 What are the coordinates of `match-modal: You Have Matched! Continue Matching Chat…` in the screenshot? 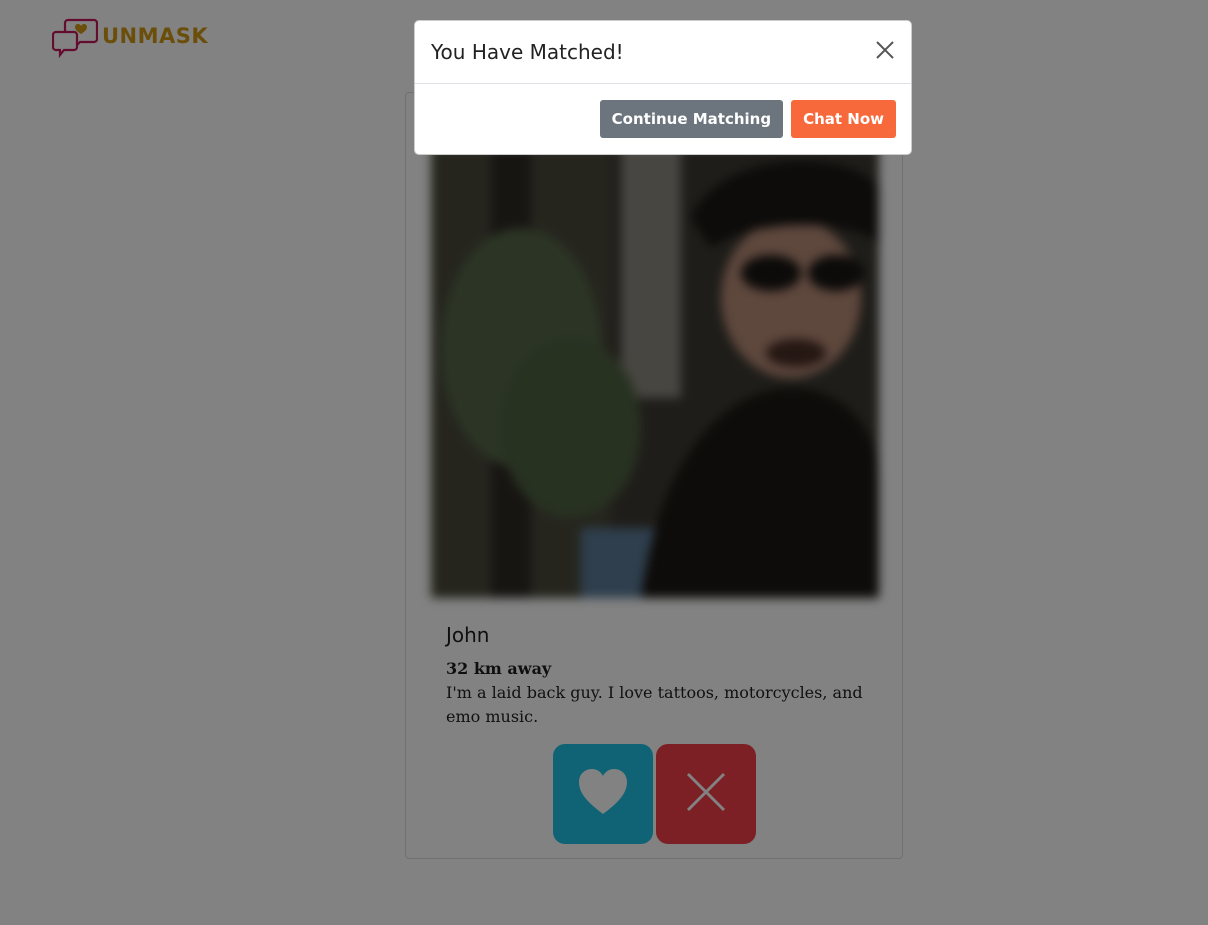 It's located at (663, 87).